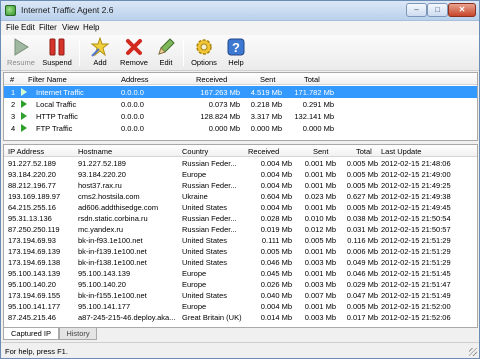 The width and height of the screenshot is (480, 359). What do you see at coordinates (473, 352) in the screenshot?
I see `resize-grip` at bounding box center [473, 352].